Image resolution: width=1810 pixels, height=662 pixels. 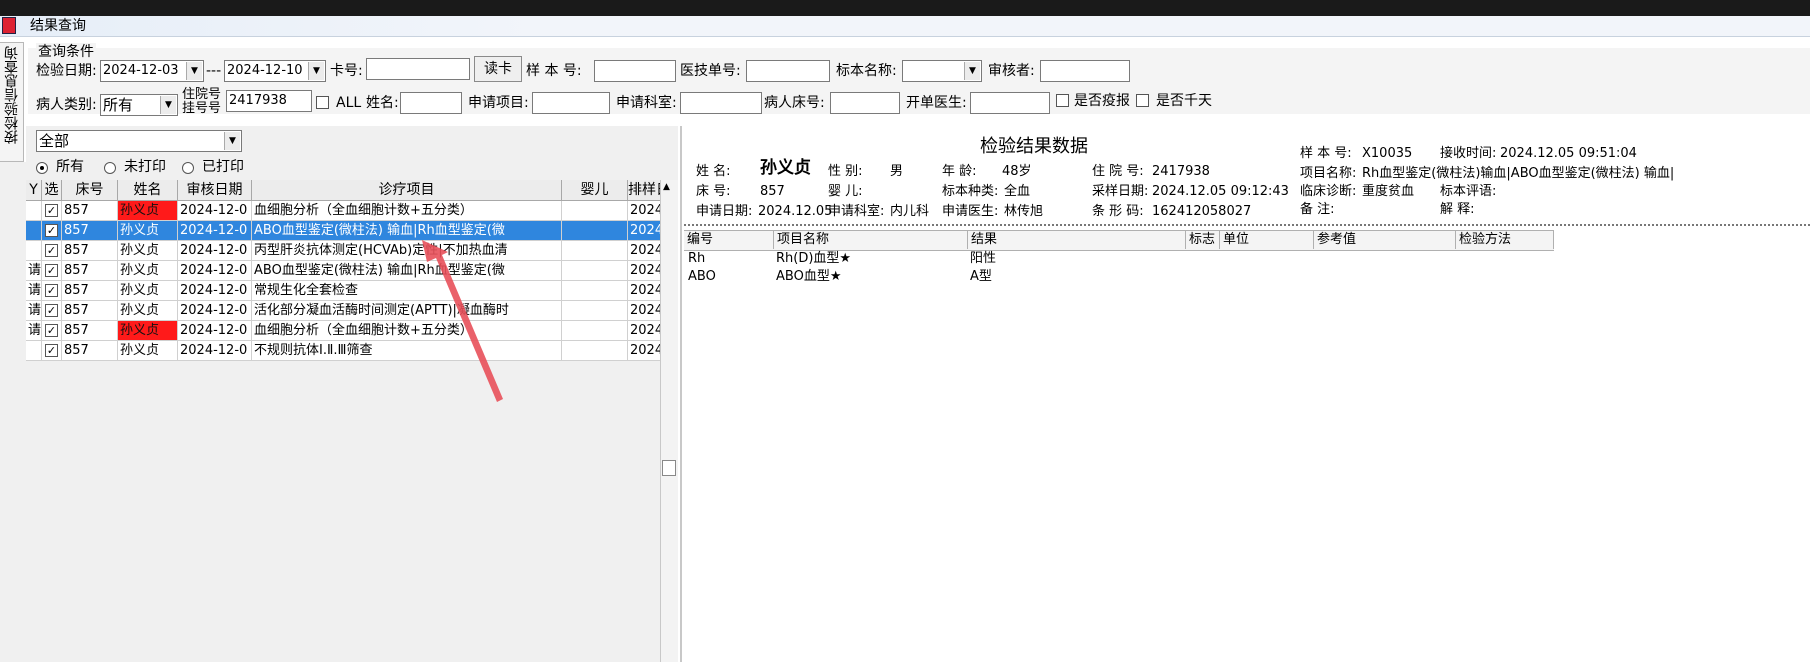 What do you see at coordinates (1181, 171) in the screenshot?
I see `detail-inpatient-value: 2417938` at bounding box center [1181, 171].